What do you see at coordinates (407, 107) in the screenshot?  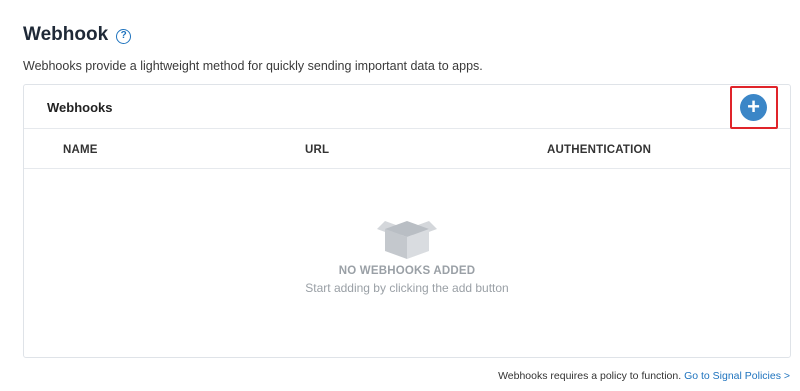 I see `card-header: Webhooks +` at bounding box center [407, 107].